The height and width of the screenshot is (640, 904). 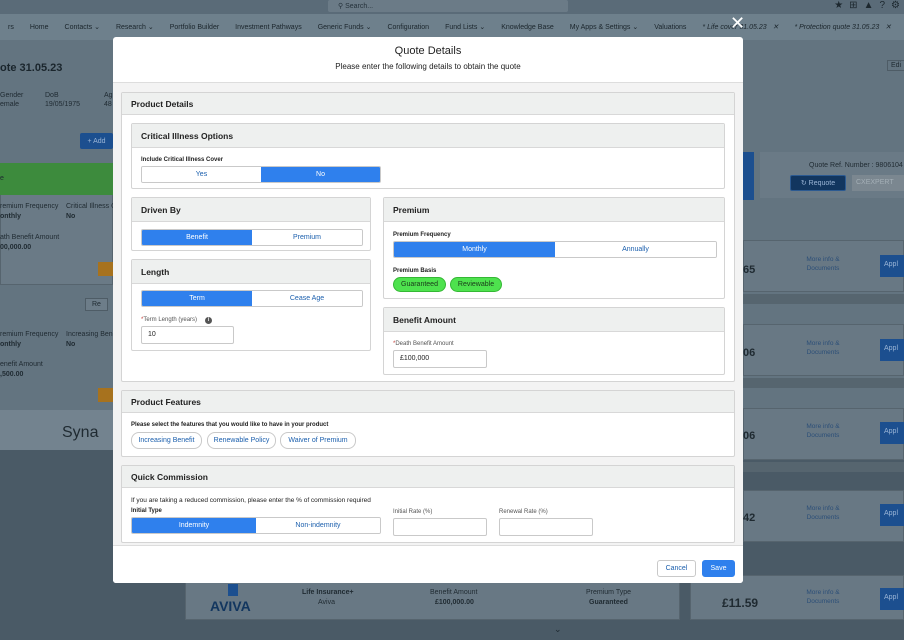 What do you see at coordinates (182, 160) in the screenshot?
I see `include-critical-illness-label: Include Critical Illness Cover` at bounding box center [182, 160].